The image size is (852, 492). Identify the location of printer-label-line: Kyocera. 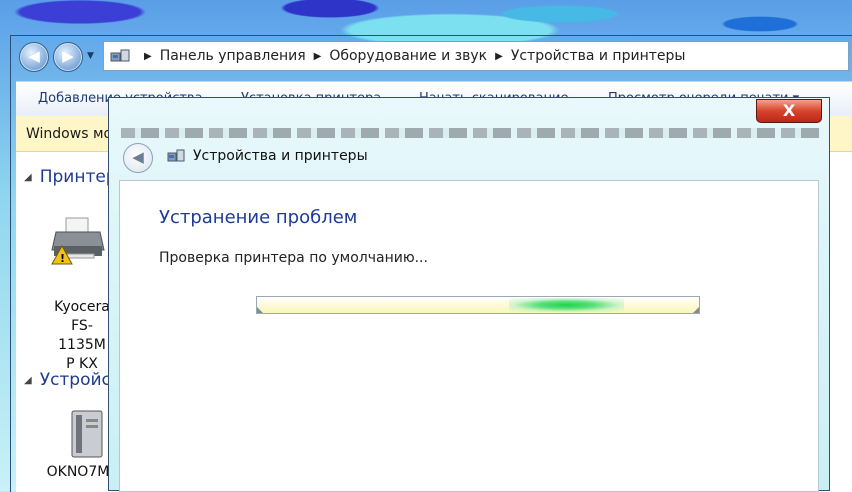
(82, 307).